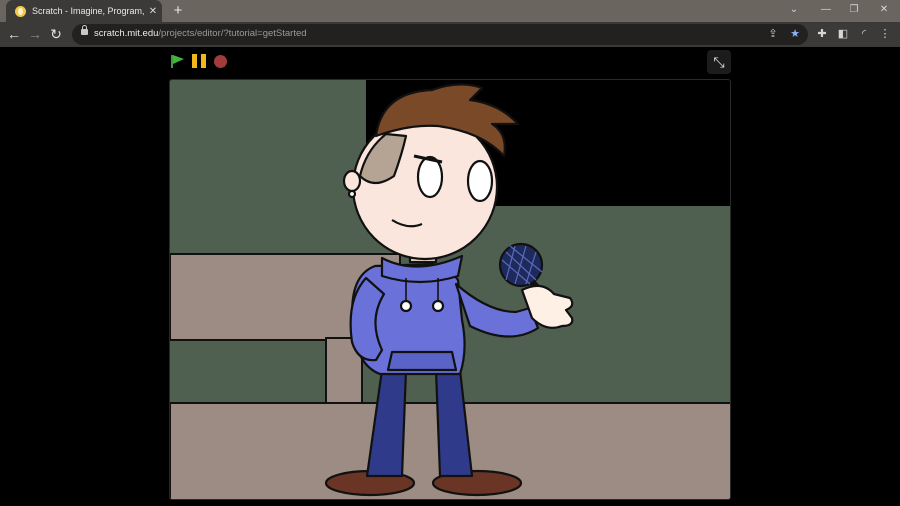 This screenshot has width=900, height=506. What do you see at coordinates (773, 34) in the screenshot?
I see `share-icon: ⇪` at bounding box center [773, 34].